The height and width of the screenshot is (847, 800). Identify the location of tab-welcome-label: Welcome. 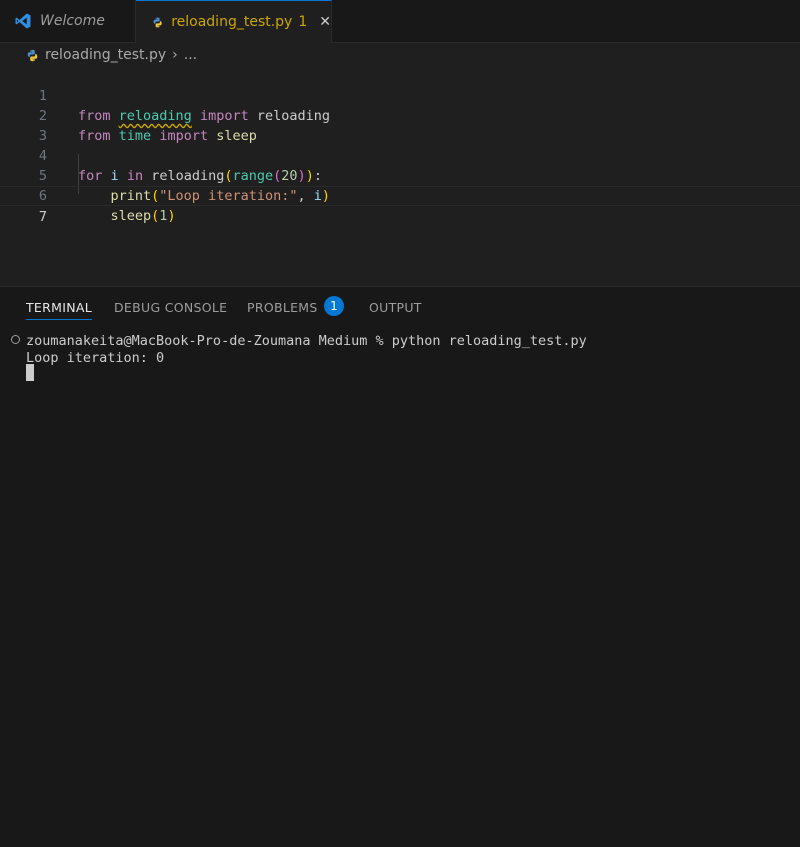
(72, 21).